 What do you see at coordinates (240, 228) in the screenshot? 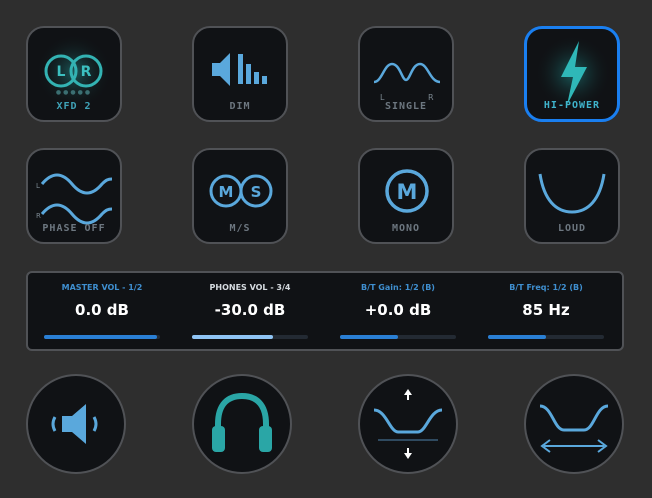
I see `ms-label: M/S` at bounding box center [240, 228].